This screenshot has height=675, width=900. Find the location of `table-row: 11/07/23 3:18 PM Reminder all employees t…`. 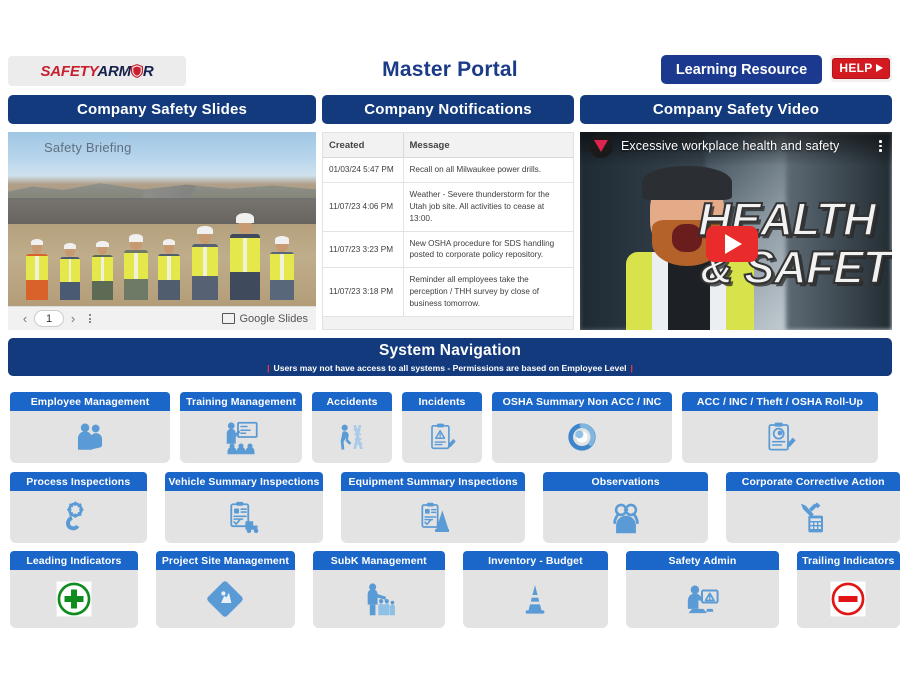

table-row: 11/07/23 3:18 PM Reminder all employees t… is located at coordinates (448, 292).